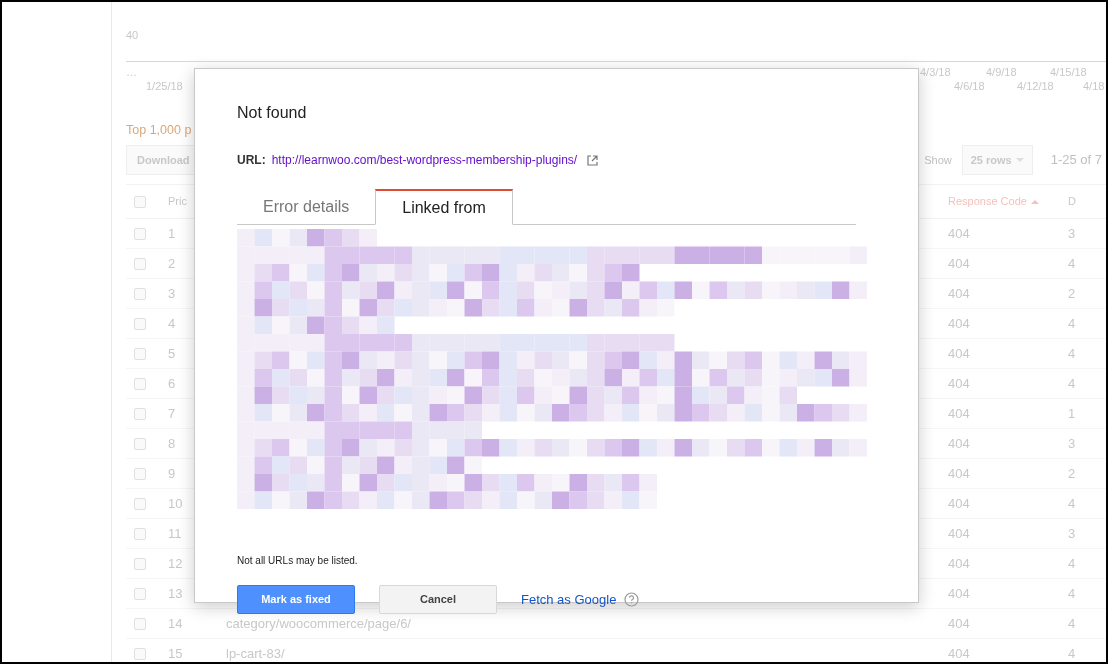  I want to click on help-icon, so click(632, 599).